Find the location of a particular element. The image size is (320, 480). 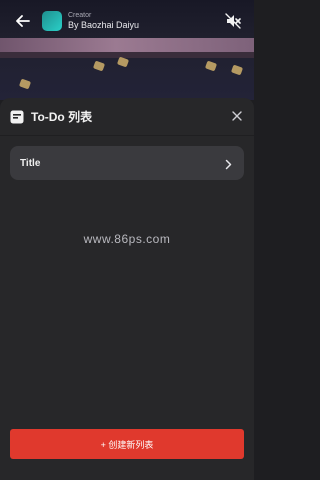

creator-name: By Baozhai Daiyu is located at coordinates (104, 24).